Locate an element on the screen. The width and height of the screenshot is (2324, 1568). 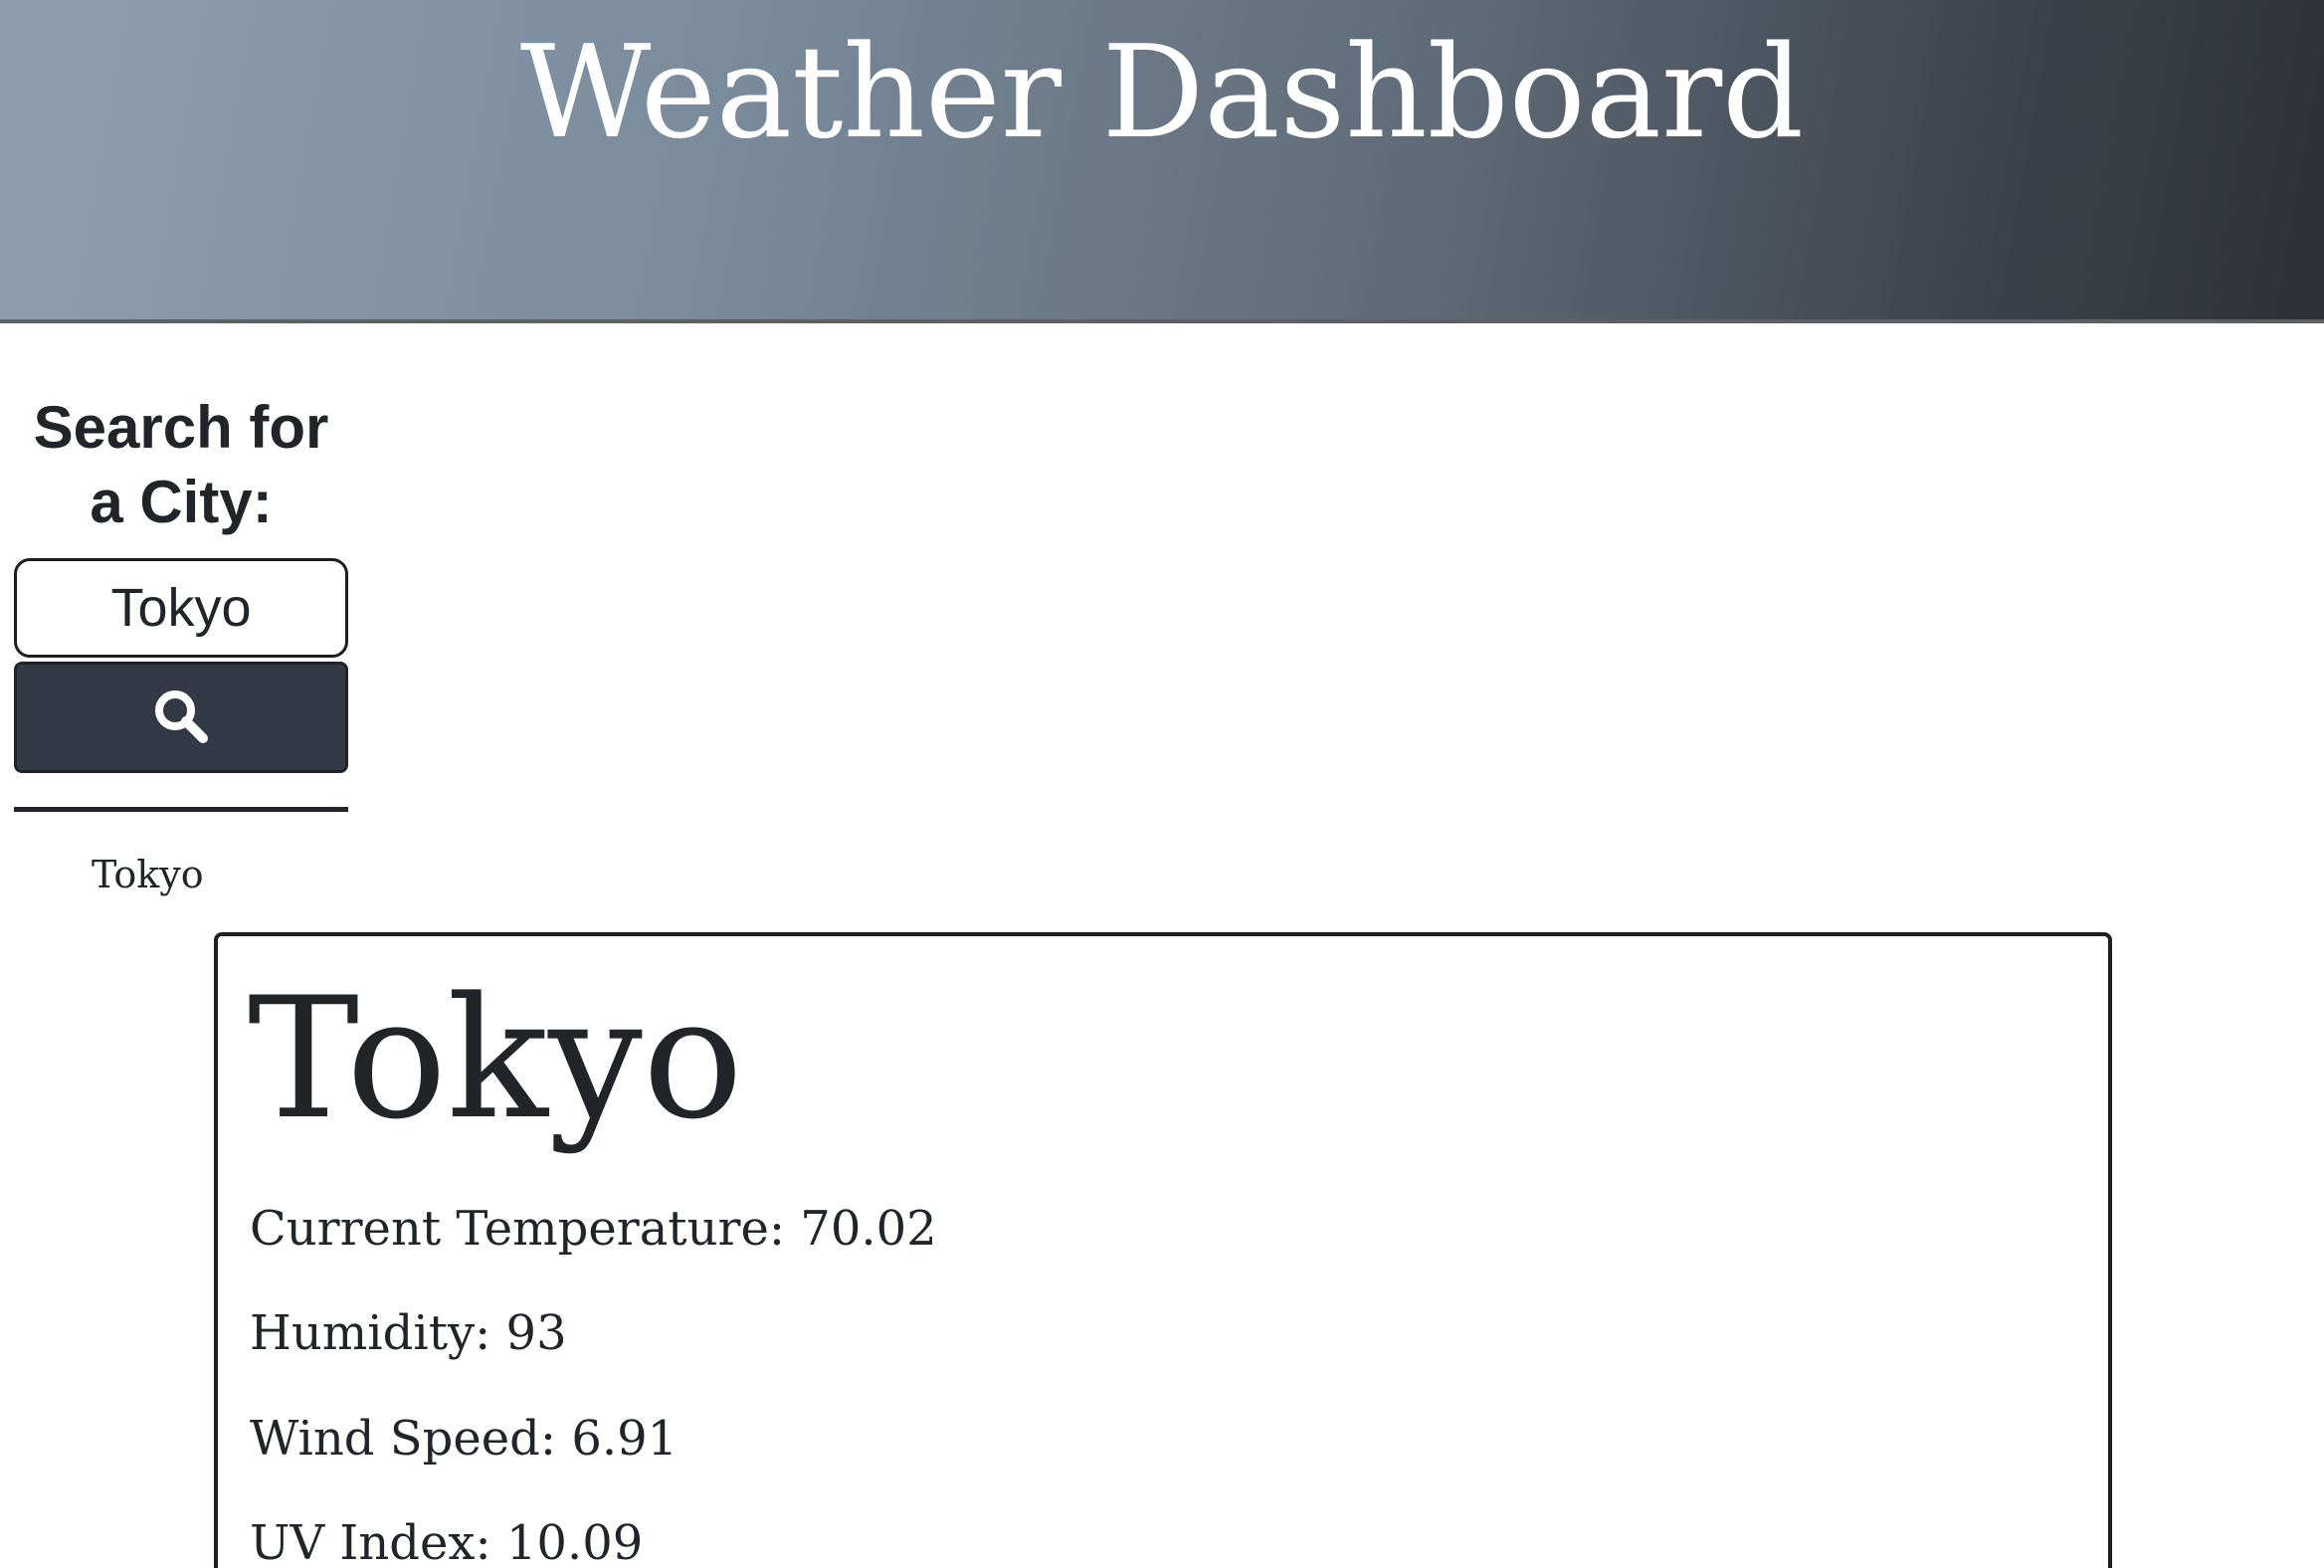
search-icon is located at coordinates (181, 718).